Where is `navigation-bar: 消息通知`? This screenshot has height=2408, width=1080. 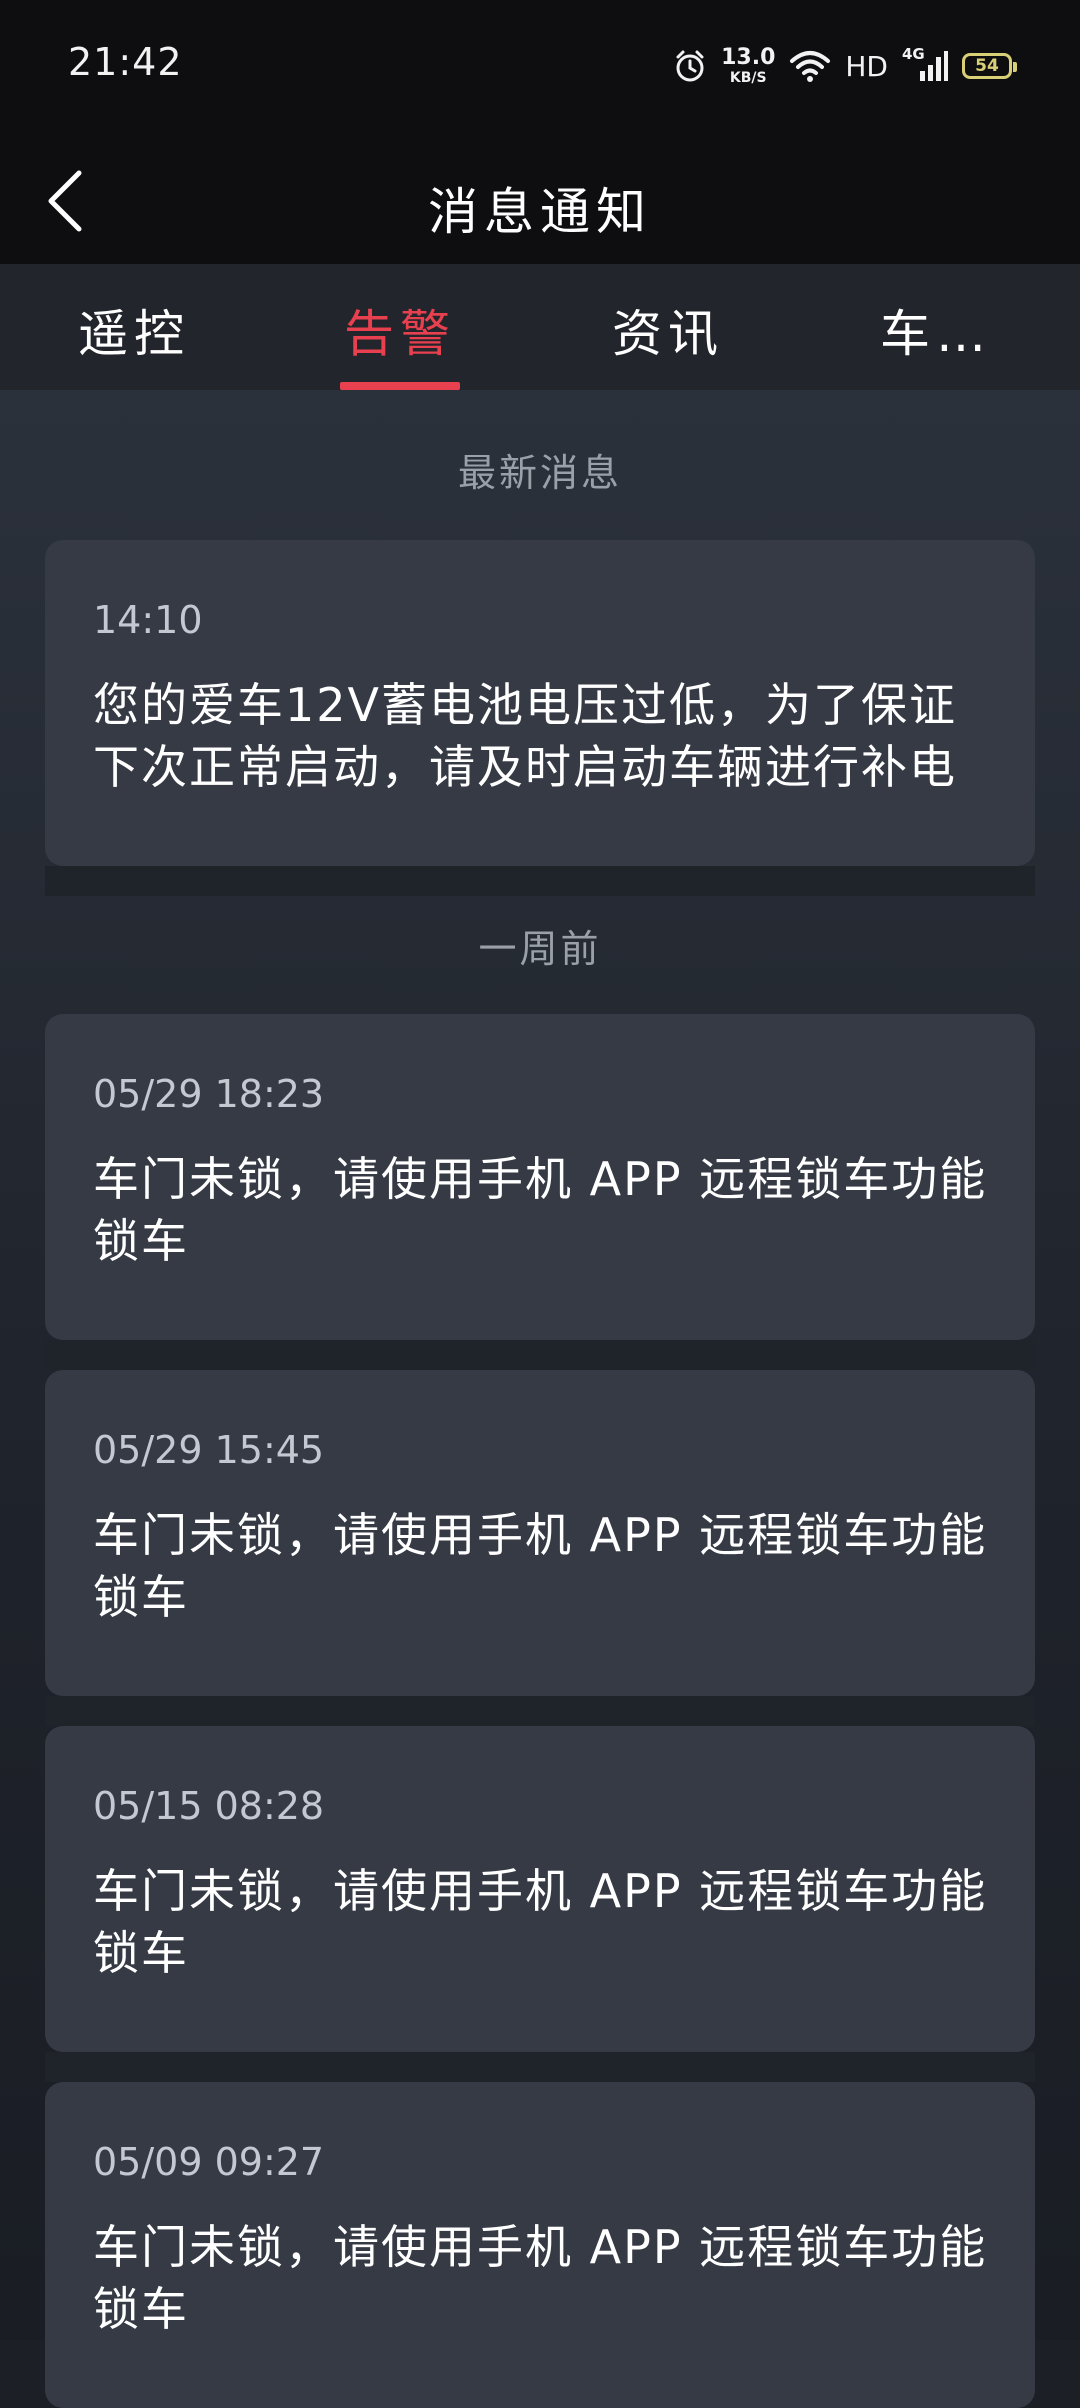 navigation-bar: 消息通知 is located at coordinates (540, 198).